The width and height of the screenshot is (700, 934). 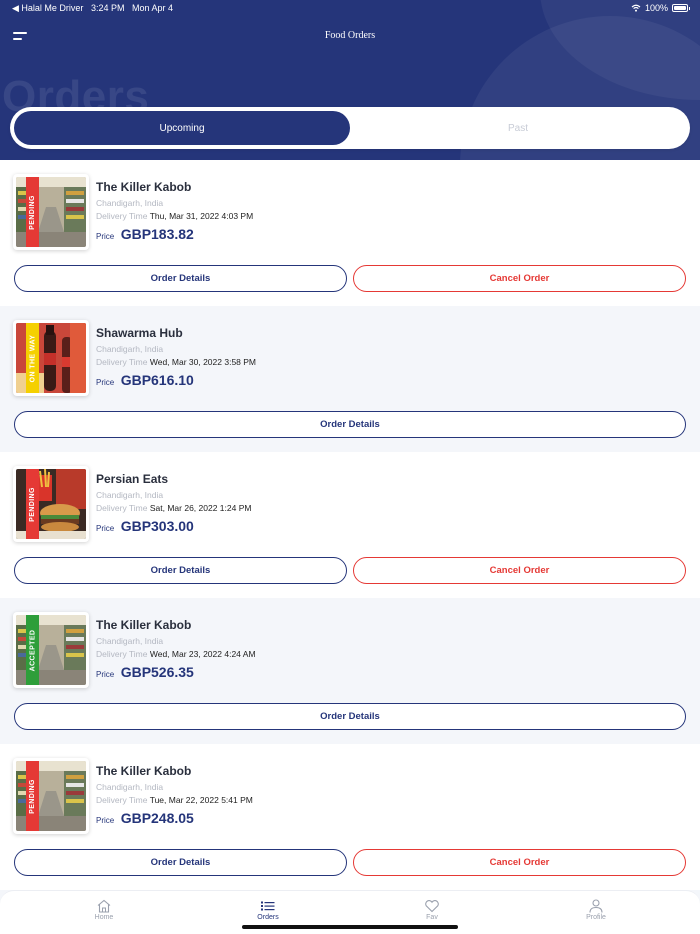 What do you see at coordinates (51, 358) in the screenshot?
I see `order-thumbnail: ON THE WAY` at bounding box center [51, 358].